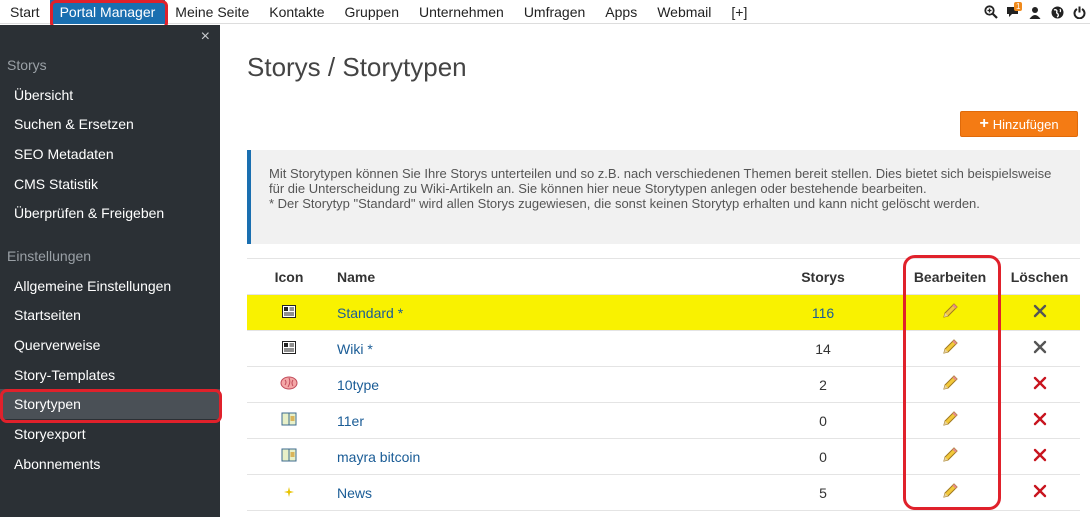 The height and width of the screenshot is (517, 1090). What do you see at coordinates (663, 313) in the screenshot?
I see `table-row: Standard * 116` at bounding box center [663, 313].